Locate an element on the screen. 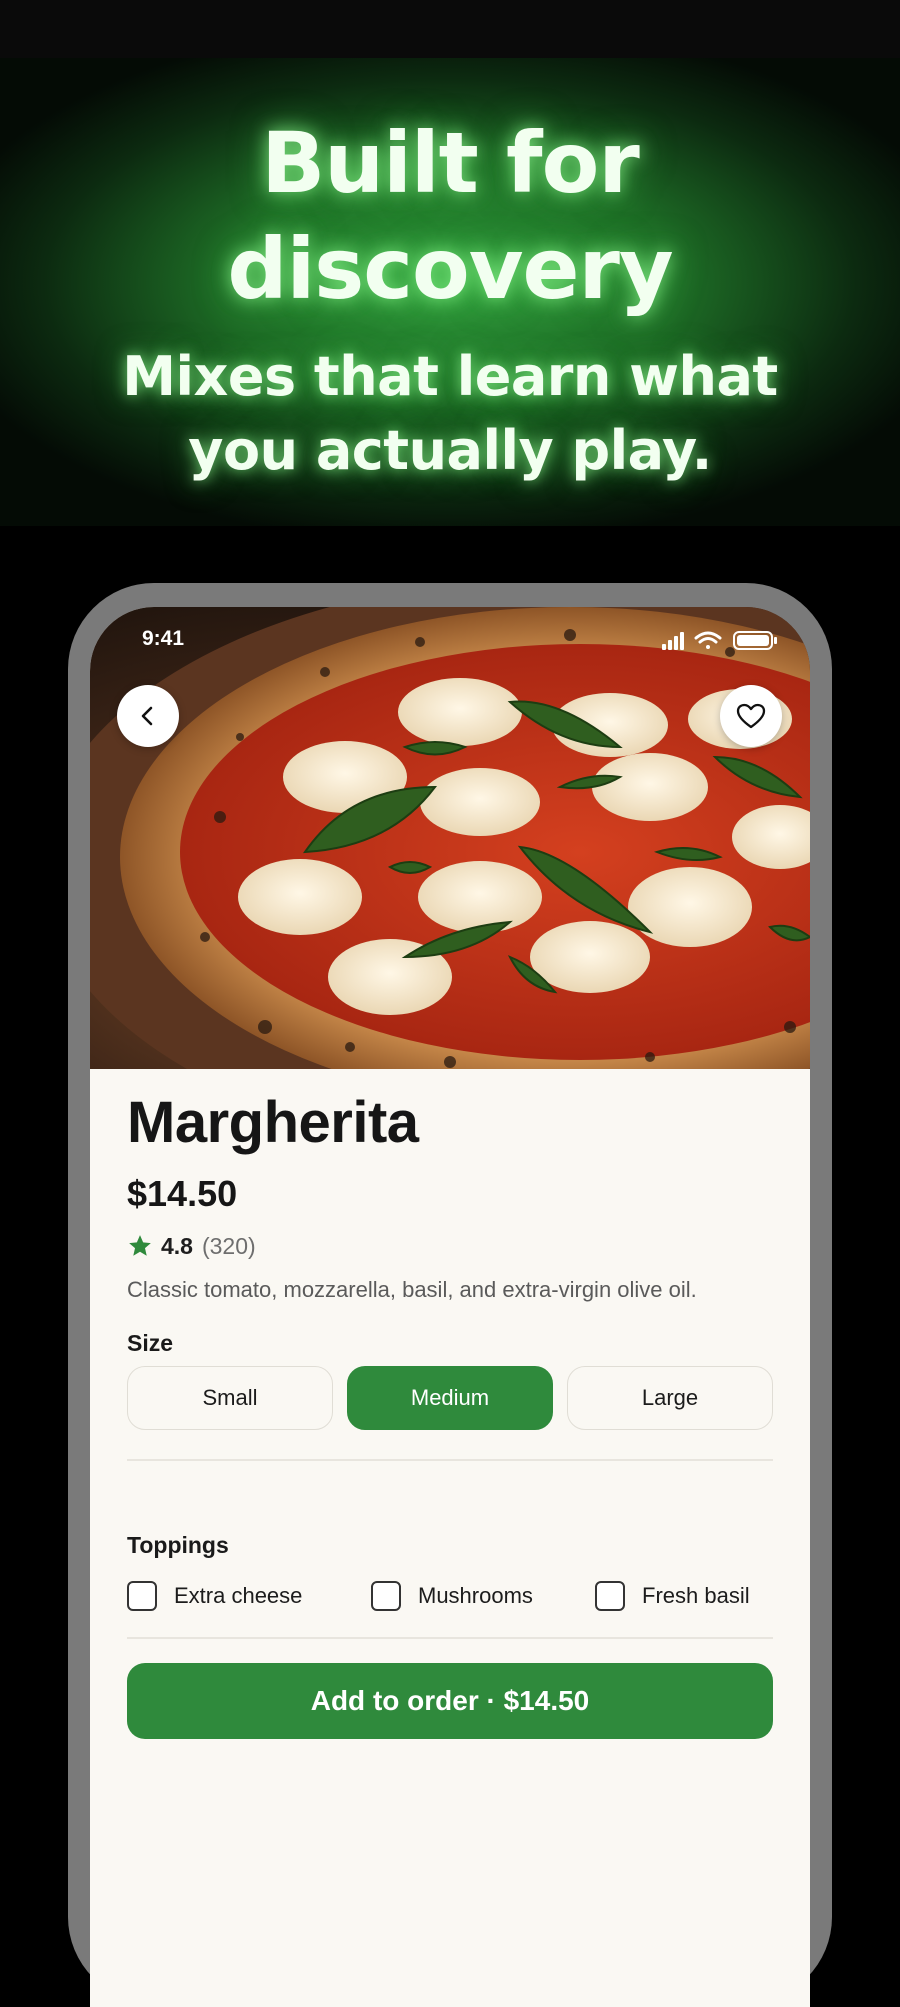 Image resolution: width=900 pixels, height=2007 pixels. status-icons is located at coordinates (719, 640).